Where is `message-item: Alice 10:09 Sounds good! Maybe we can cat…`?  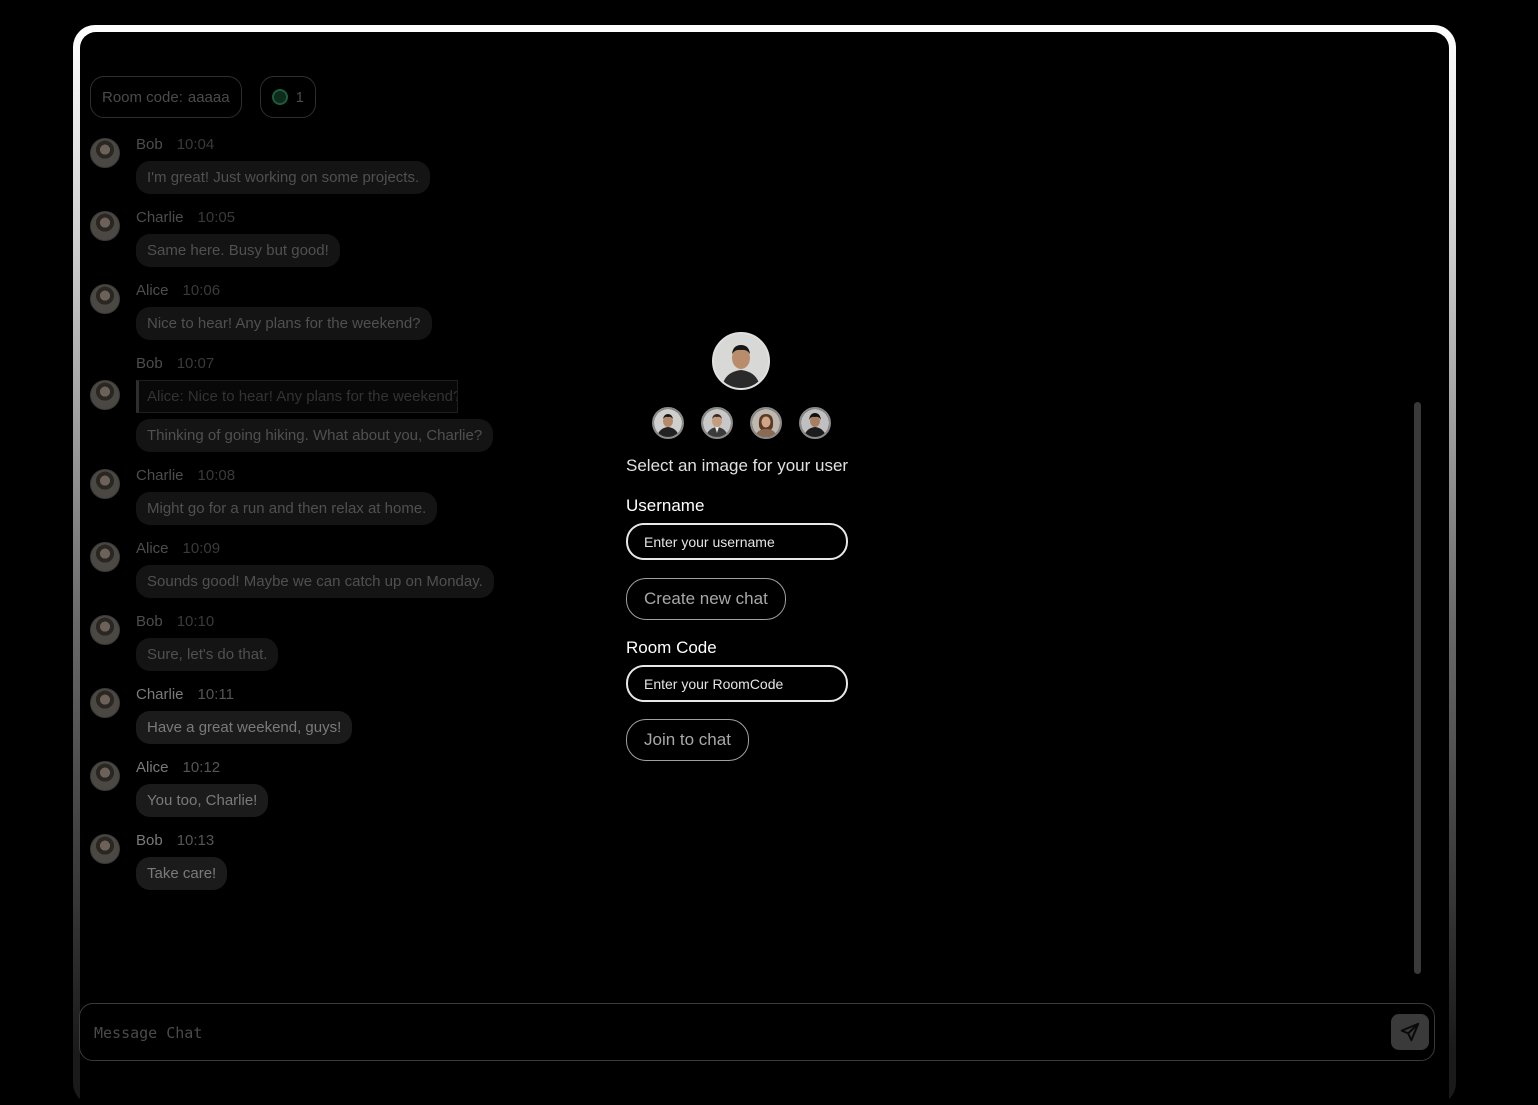
message-item: Alice 10:09 Sounds good! Maybe we can cat… is located at coordinates (350, 568).